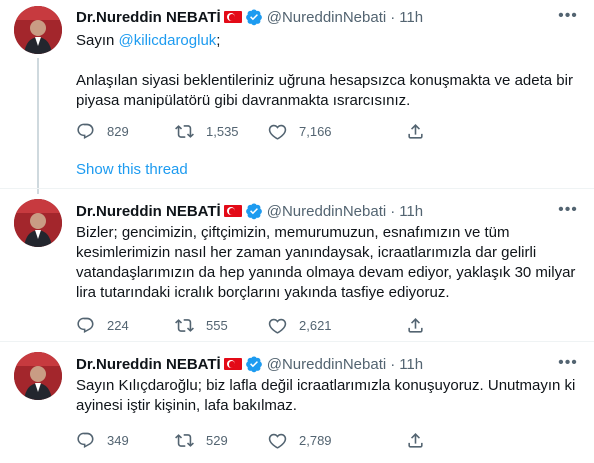 This screenshot has width=594, height=463. Describe the element at coordinates (102, 440) in the screenshot. I see `reply-button: 349` at that location.